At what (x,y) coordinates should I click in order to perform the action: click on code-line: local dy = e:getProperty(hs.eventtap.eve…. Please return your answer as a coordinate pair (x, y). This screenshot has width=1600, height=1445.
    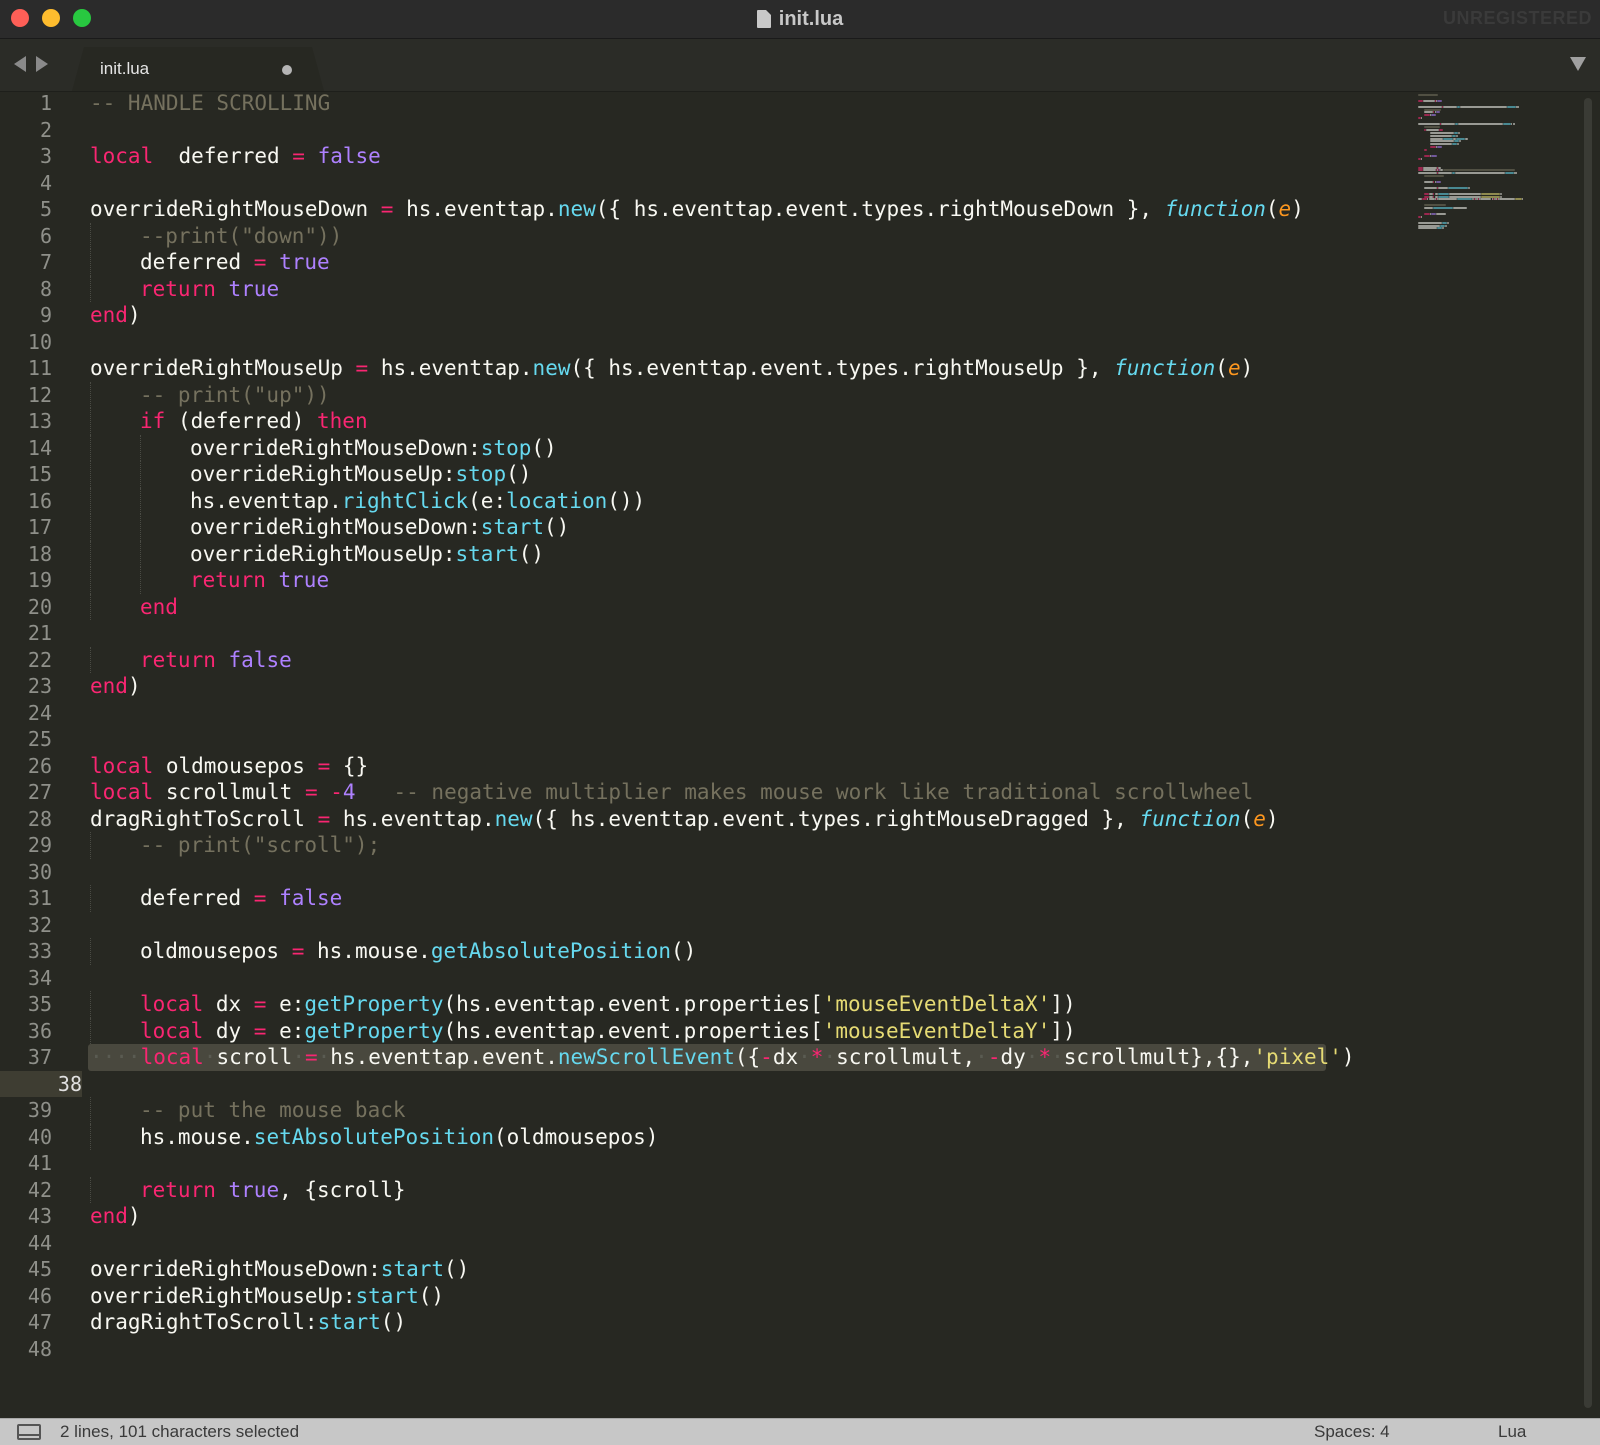
    Looking at the image, I should click on (608, 1031).